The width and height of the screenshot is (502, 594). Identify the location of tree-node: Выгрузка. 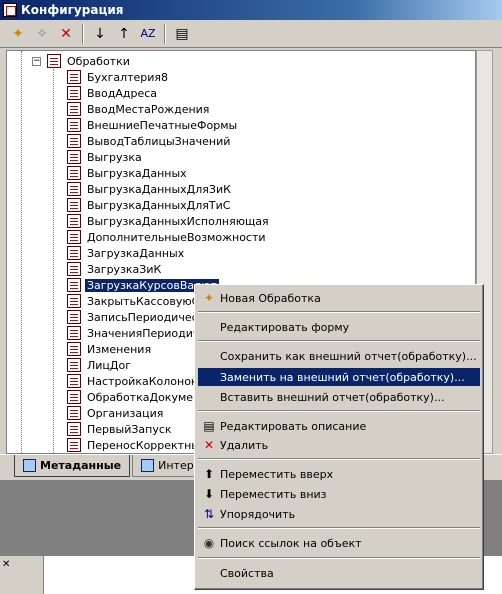
(105, 157).